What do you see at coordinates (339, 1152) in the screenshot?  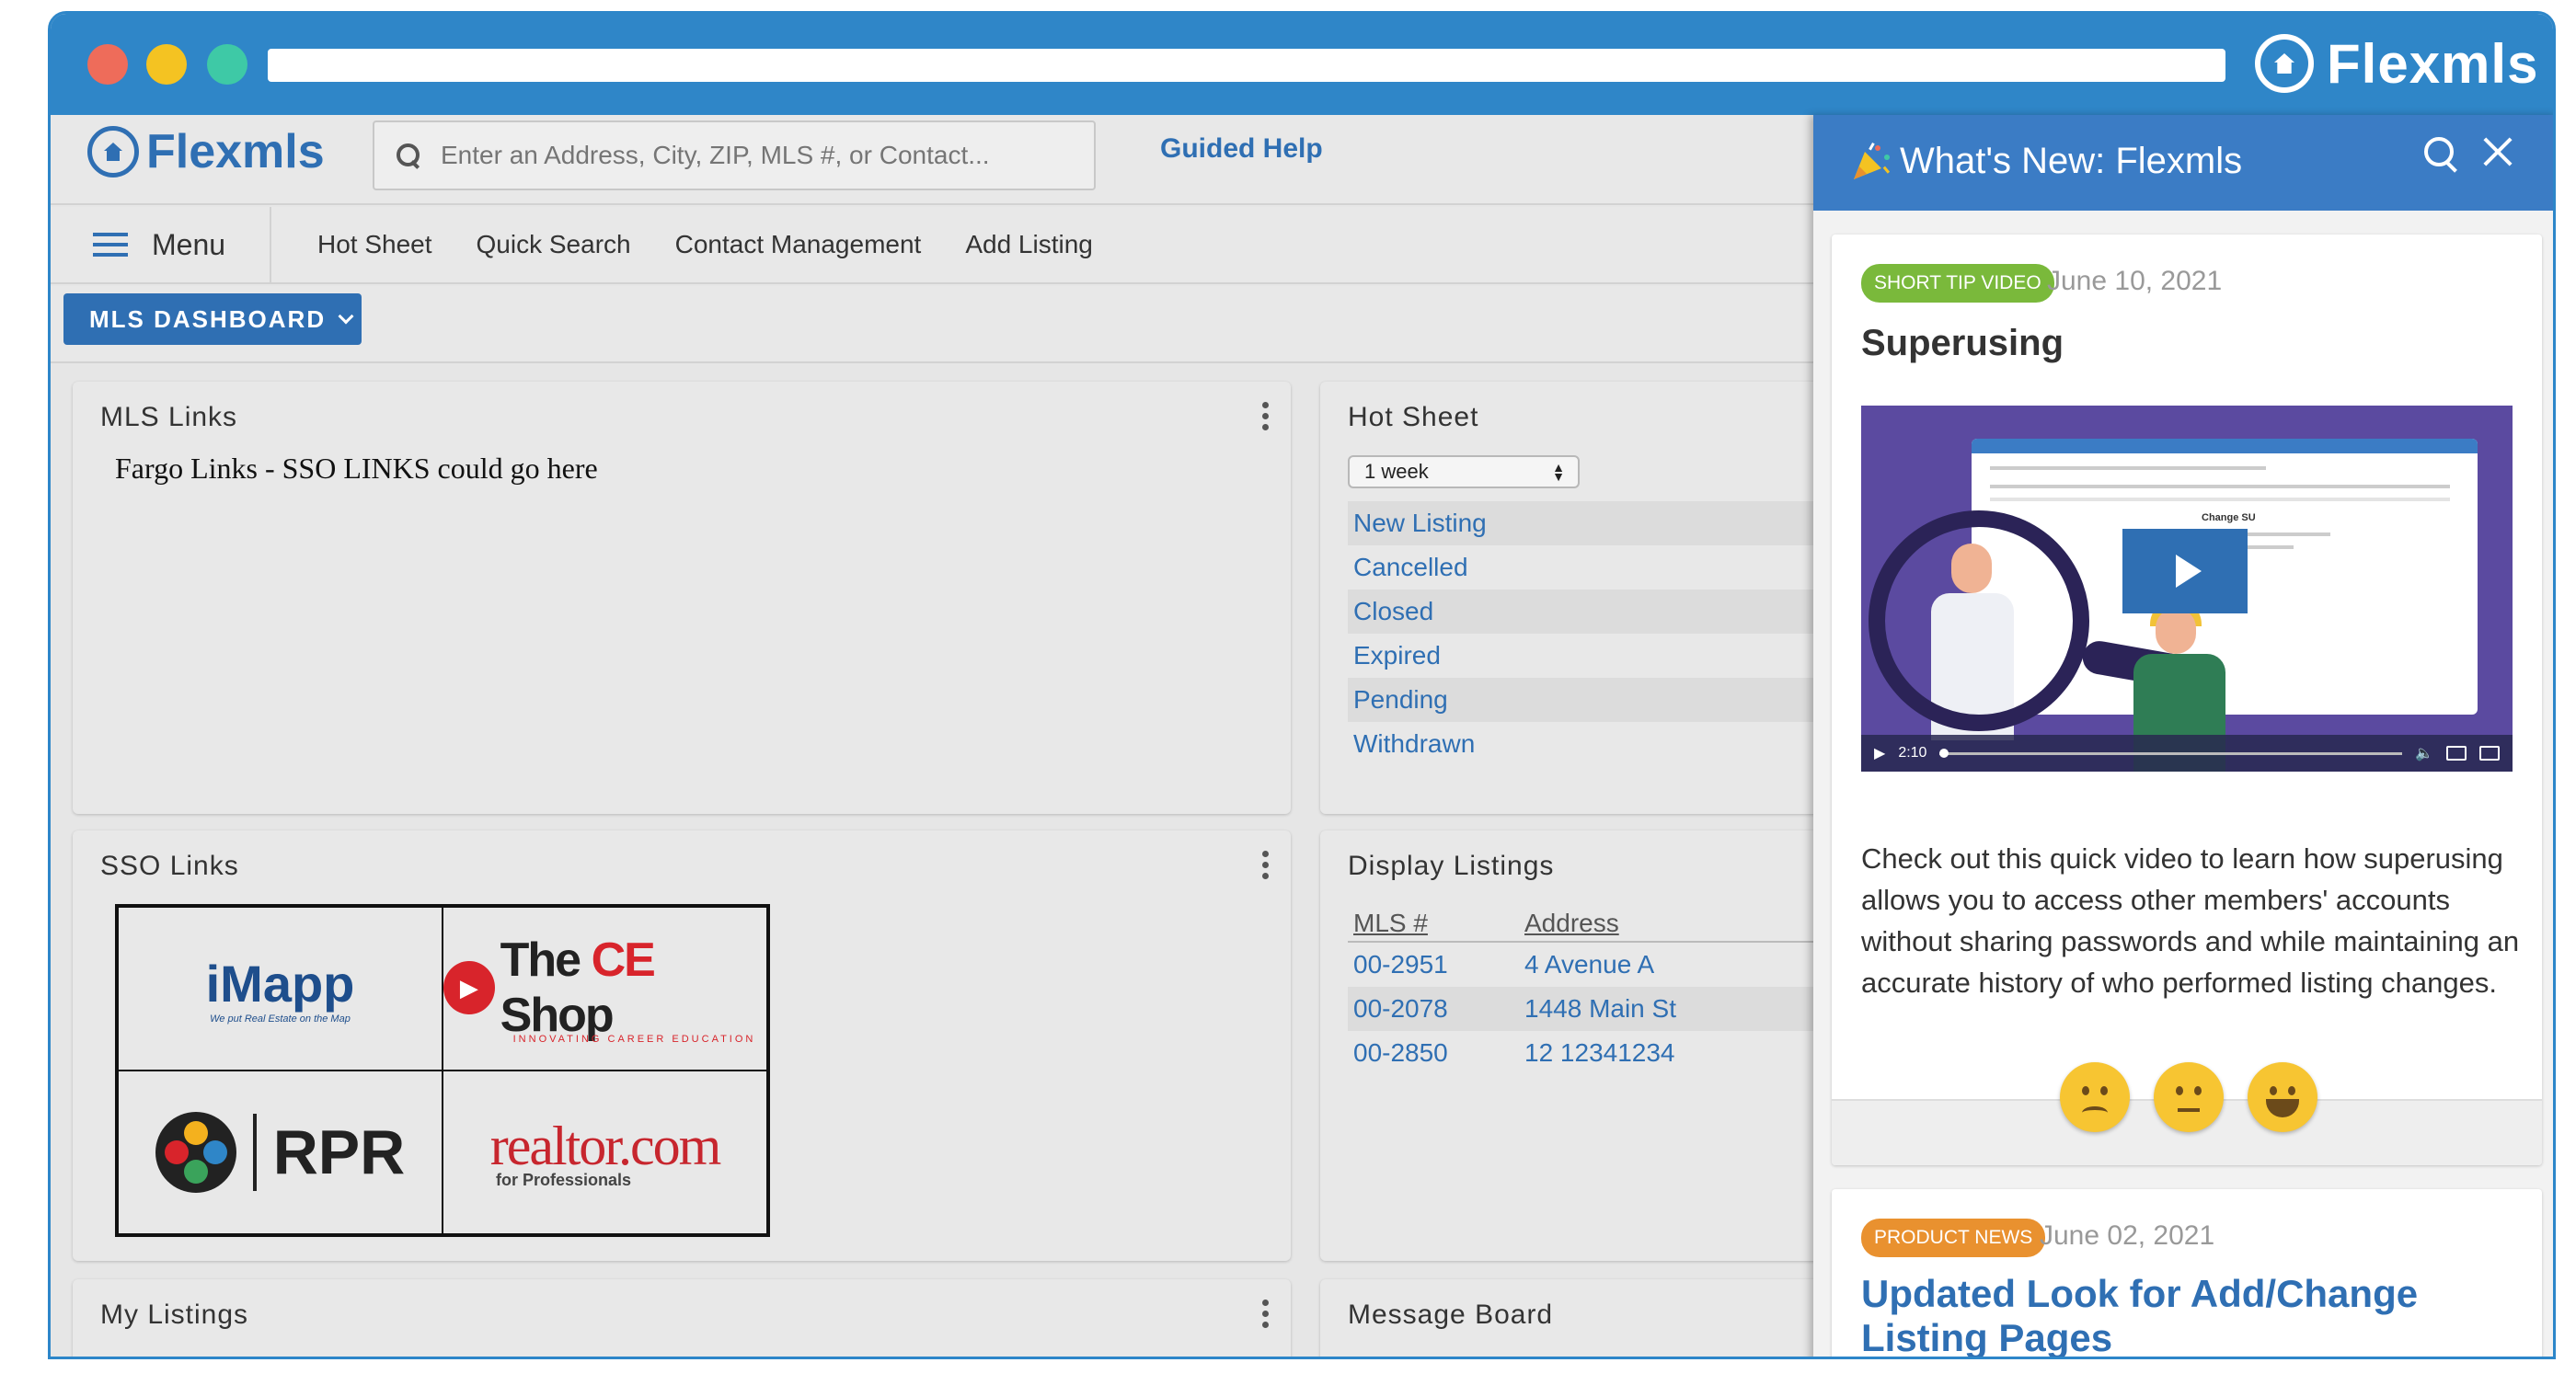 I see `rpr-logo-text: RPR` at bounding box center [339, 1152].